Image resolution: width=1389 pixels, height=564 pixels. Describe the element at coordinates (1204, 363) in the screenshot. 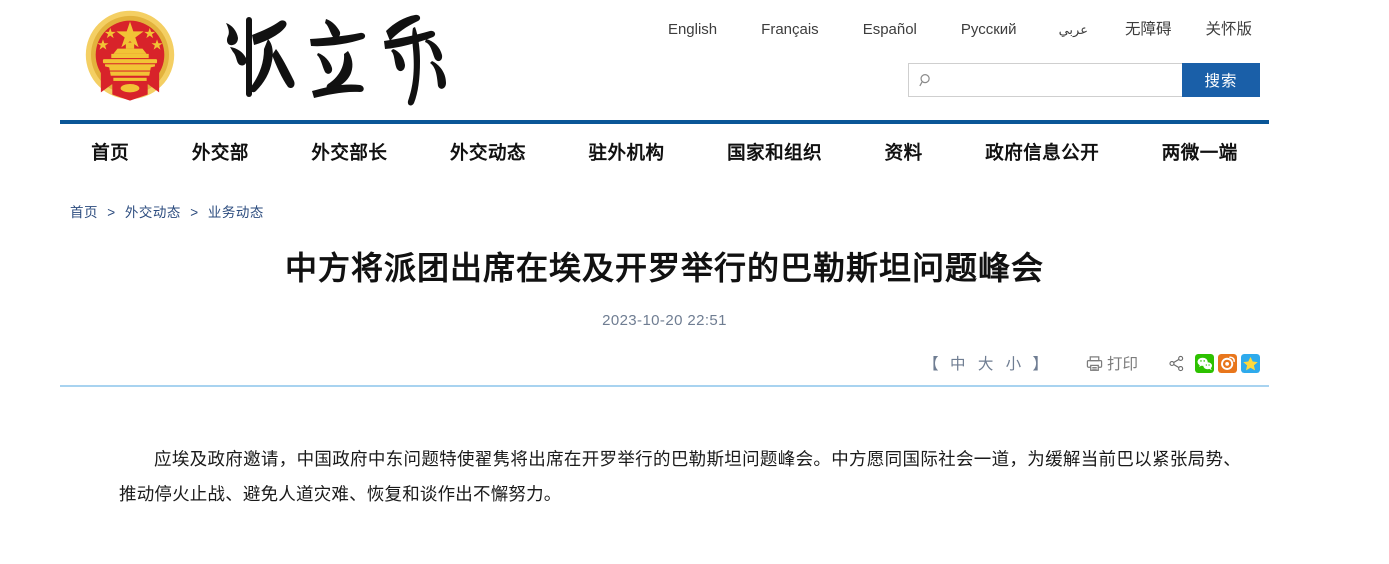

I see `wechat-icon` at that location.